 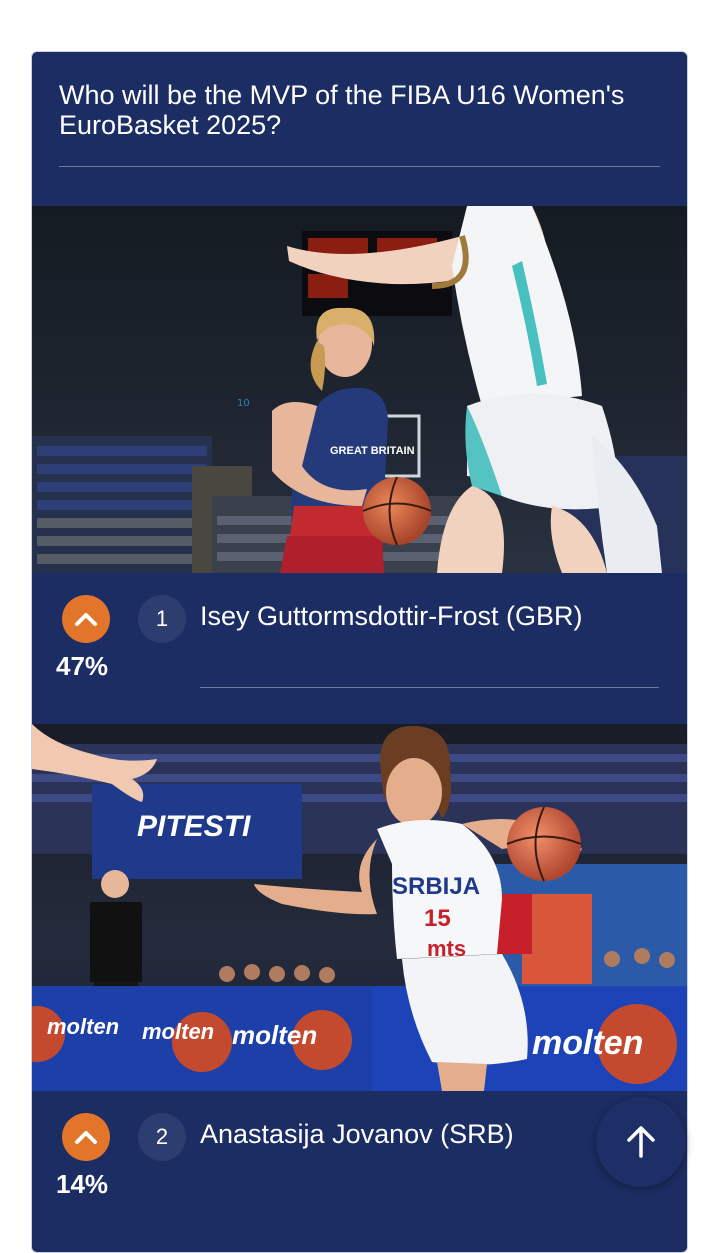 I want to click on arena-banner-text: PITESTI, so click(x=194, y=826).